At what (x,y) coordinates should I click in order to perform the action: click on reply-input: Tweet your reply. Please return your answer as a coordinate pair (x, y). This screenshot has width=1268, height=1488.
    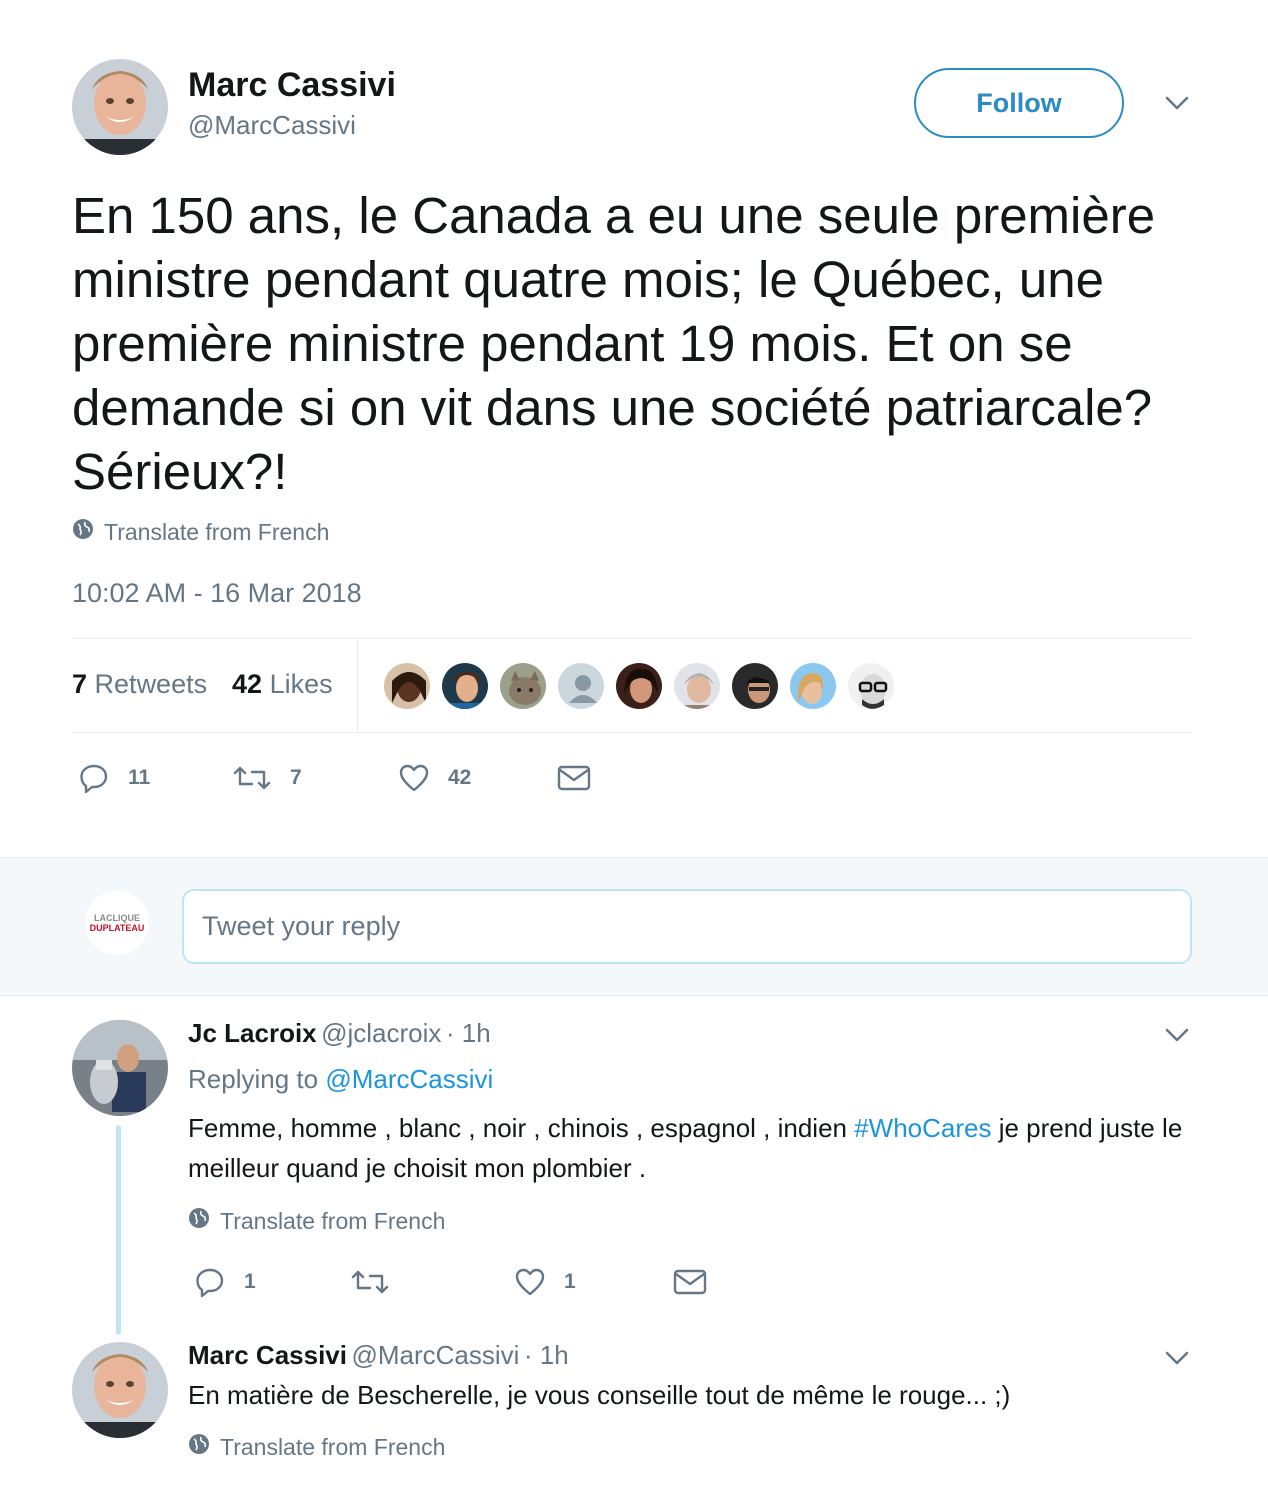
    Looking at the image, I should click on (687, 926).